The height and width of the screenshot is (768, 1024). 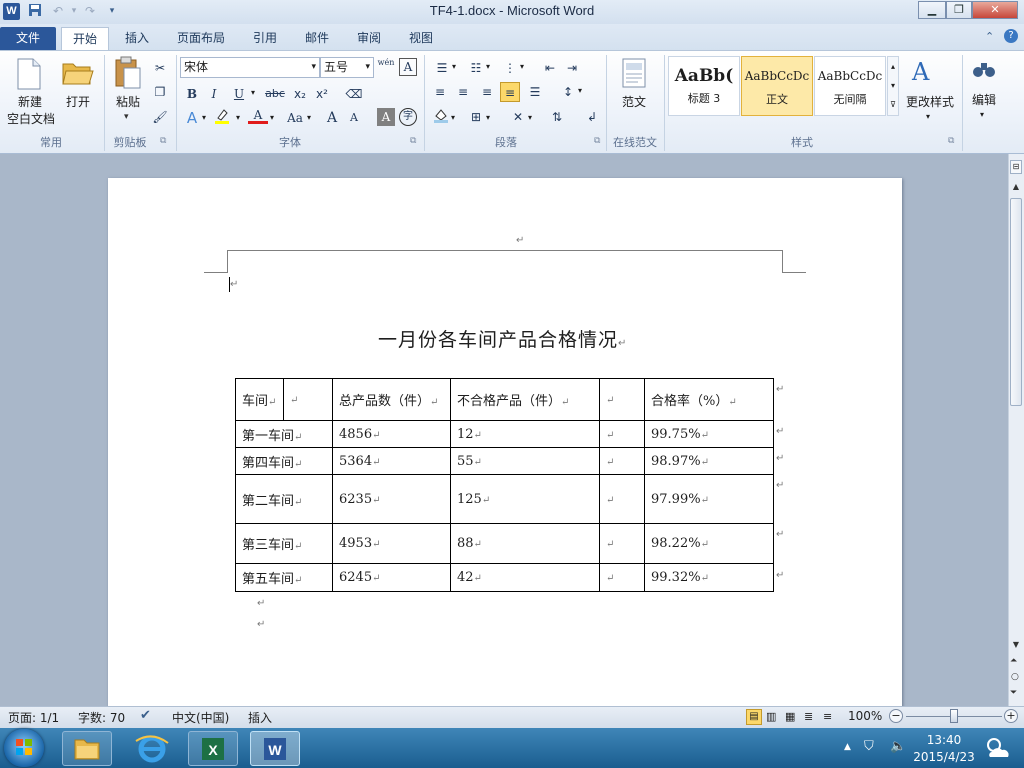 What do you see at coordinates (525, 543) in the screenshot?
I see `table-cell: 88↵` at bounding box center [525, 543].